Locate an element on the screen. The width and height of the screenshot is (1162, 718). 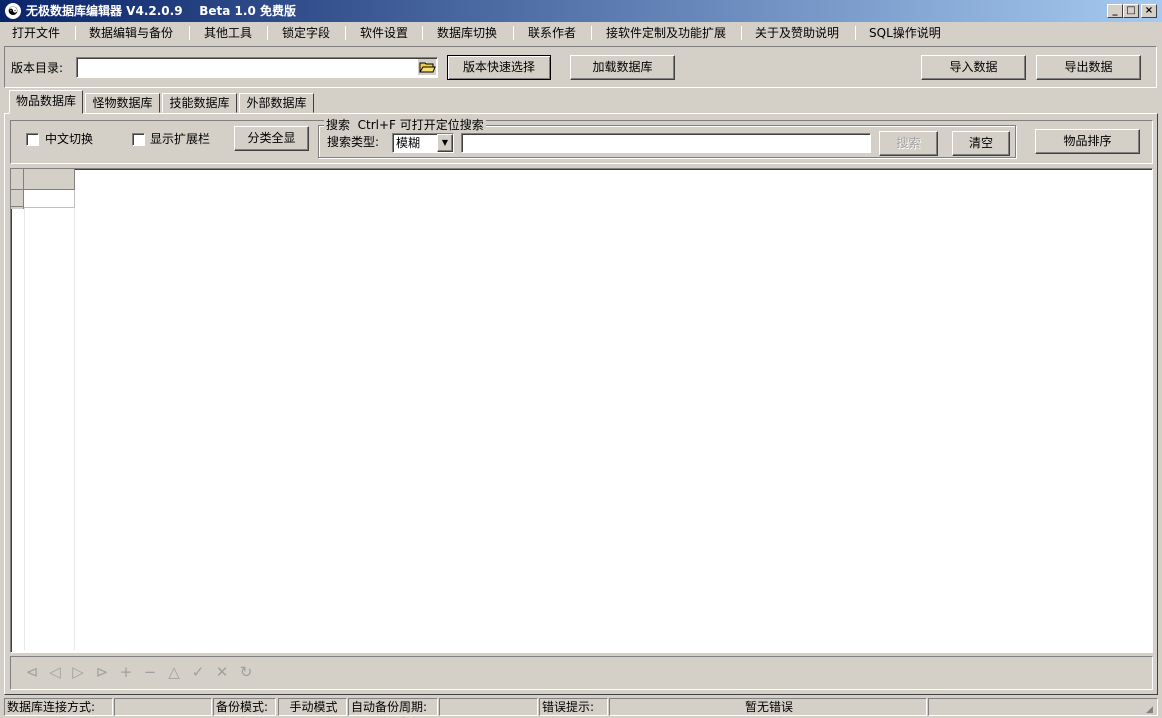
chinese-toggle-checkbox is located at coordinates (32, 139).